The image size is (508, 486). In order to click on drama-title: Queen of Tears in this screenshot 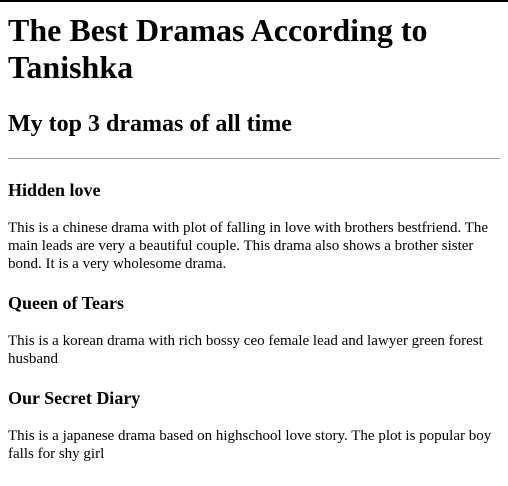, I will do `click(66, 303)`.